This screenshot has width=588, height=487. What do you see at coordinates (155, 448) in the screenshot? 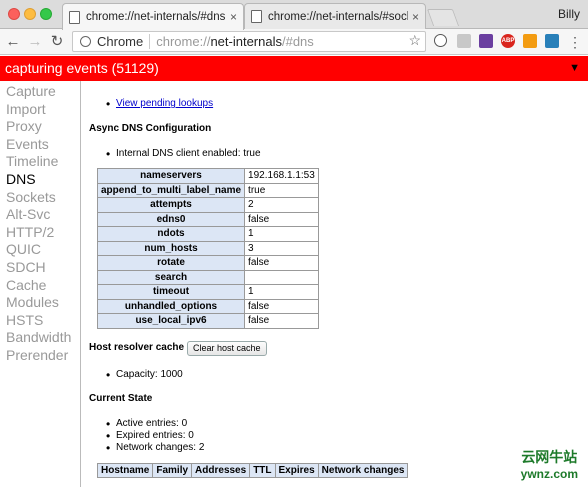
I see `list-item: Network changes: 2` at bounding box center [155, 448].